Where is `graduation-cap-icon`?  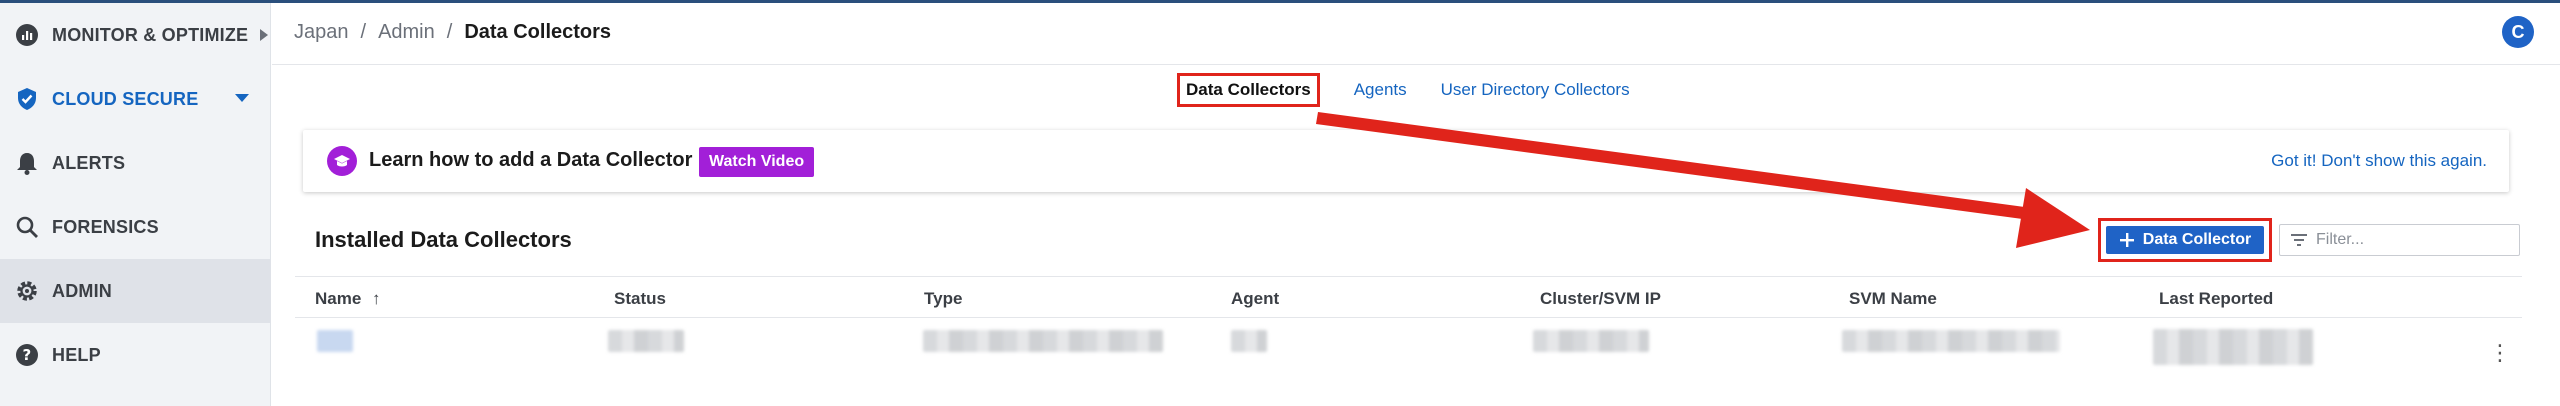 graduation-cap-icon is located at coordinates (342, 161).